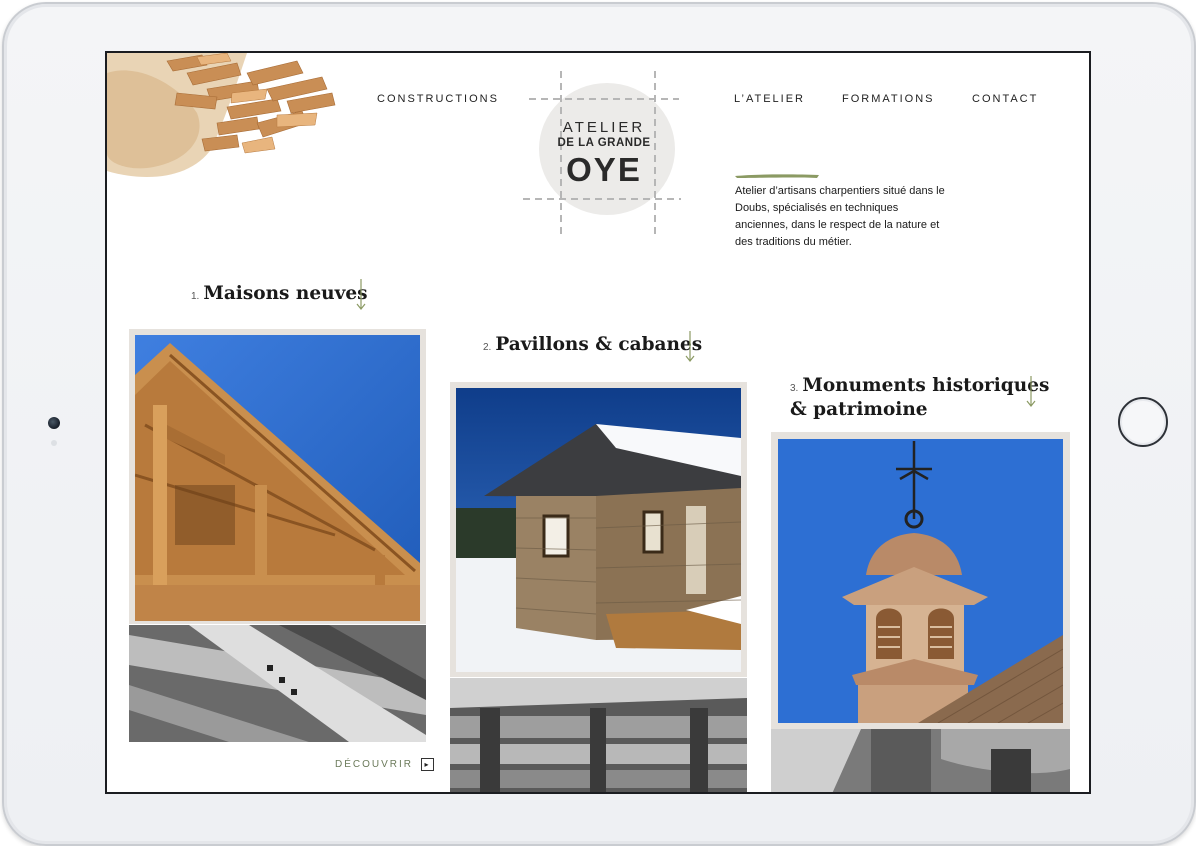 The height and width of the screenshot is (846, 1196). What do you see at coordinates (920, 760) in the screenshot?
I see `old-timber-bw-photo` at bounding box center [920, 760].